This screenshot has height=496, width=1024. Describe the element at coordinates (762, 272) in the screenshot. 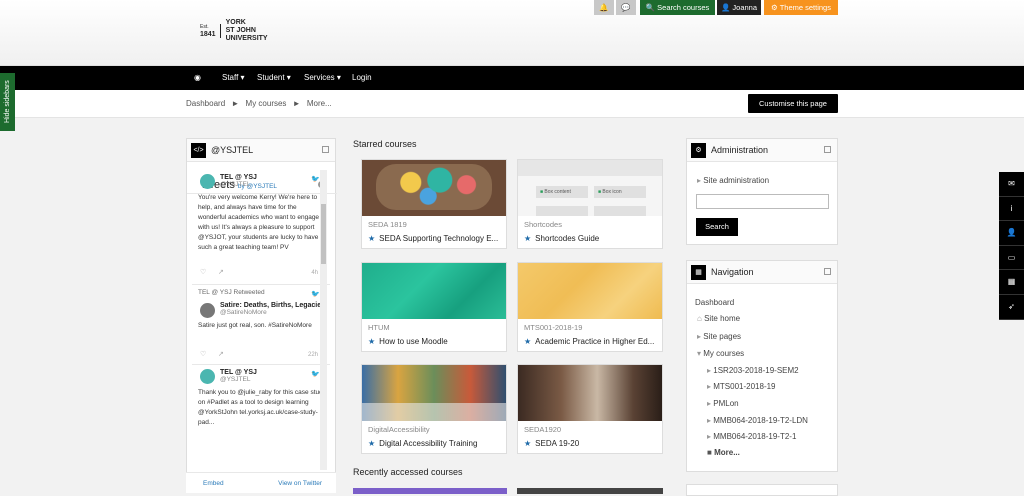

I see `navigation-header: ▦ Navigation` at that location.